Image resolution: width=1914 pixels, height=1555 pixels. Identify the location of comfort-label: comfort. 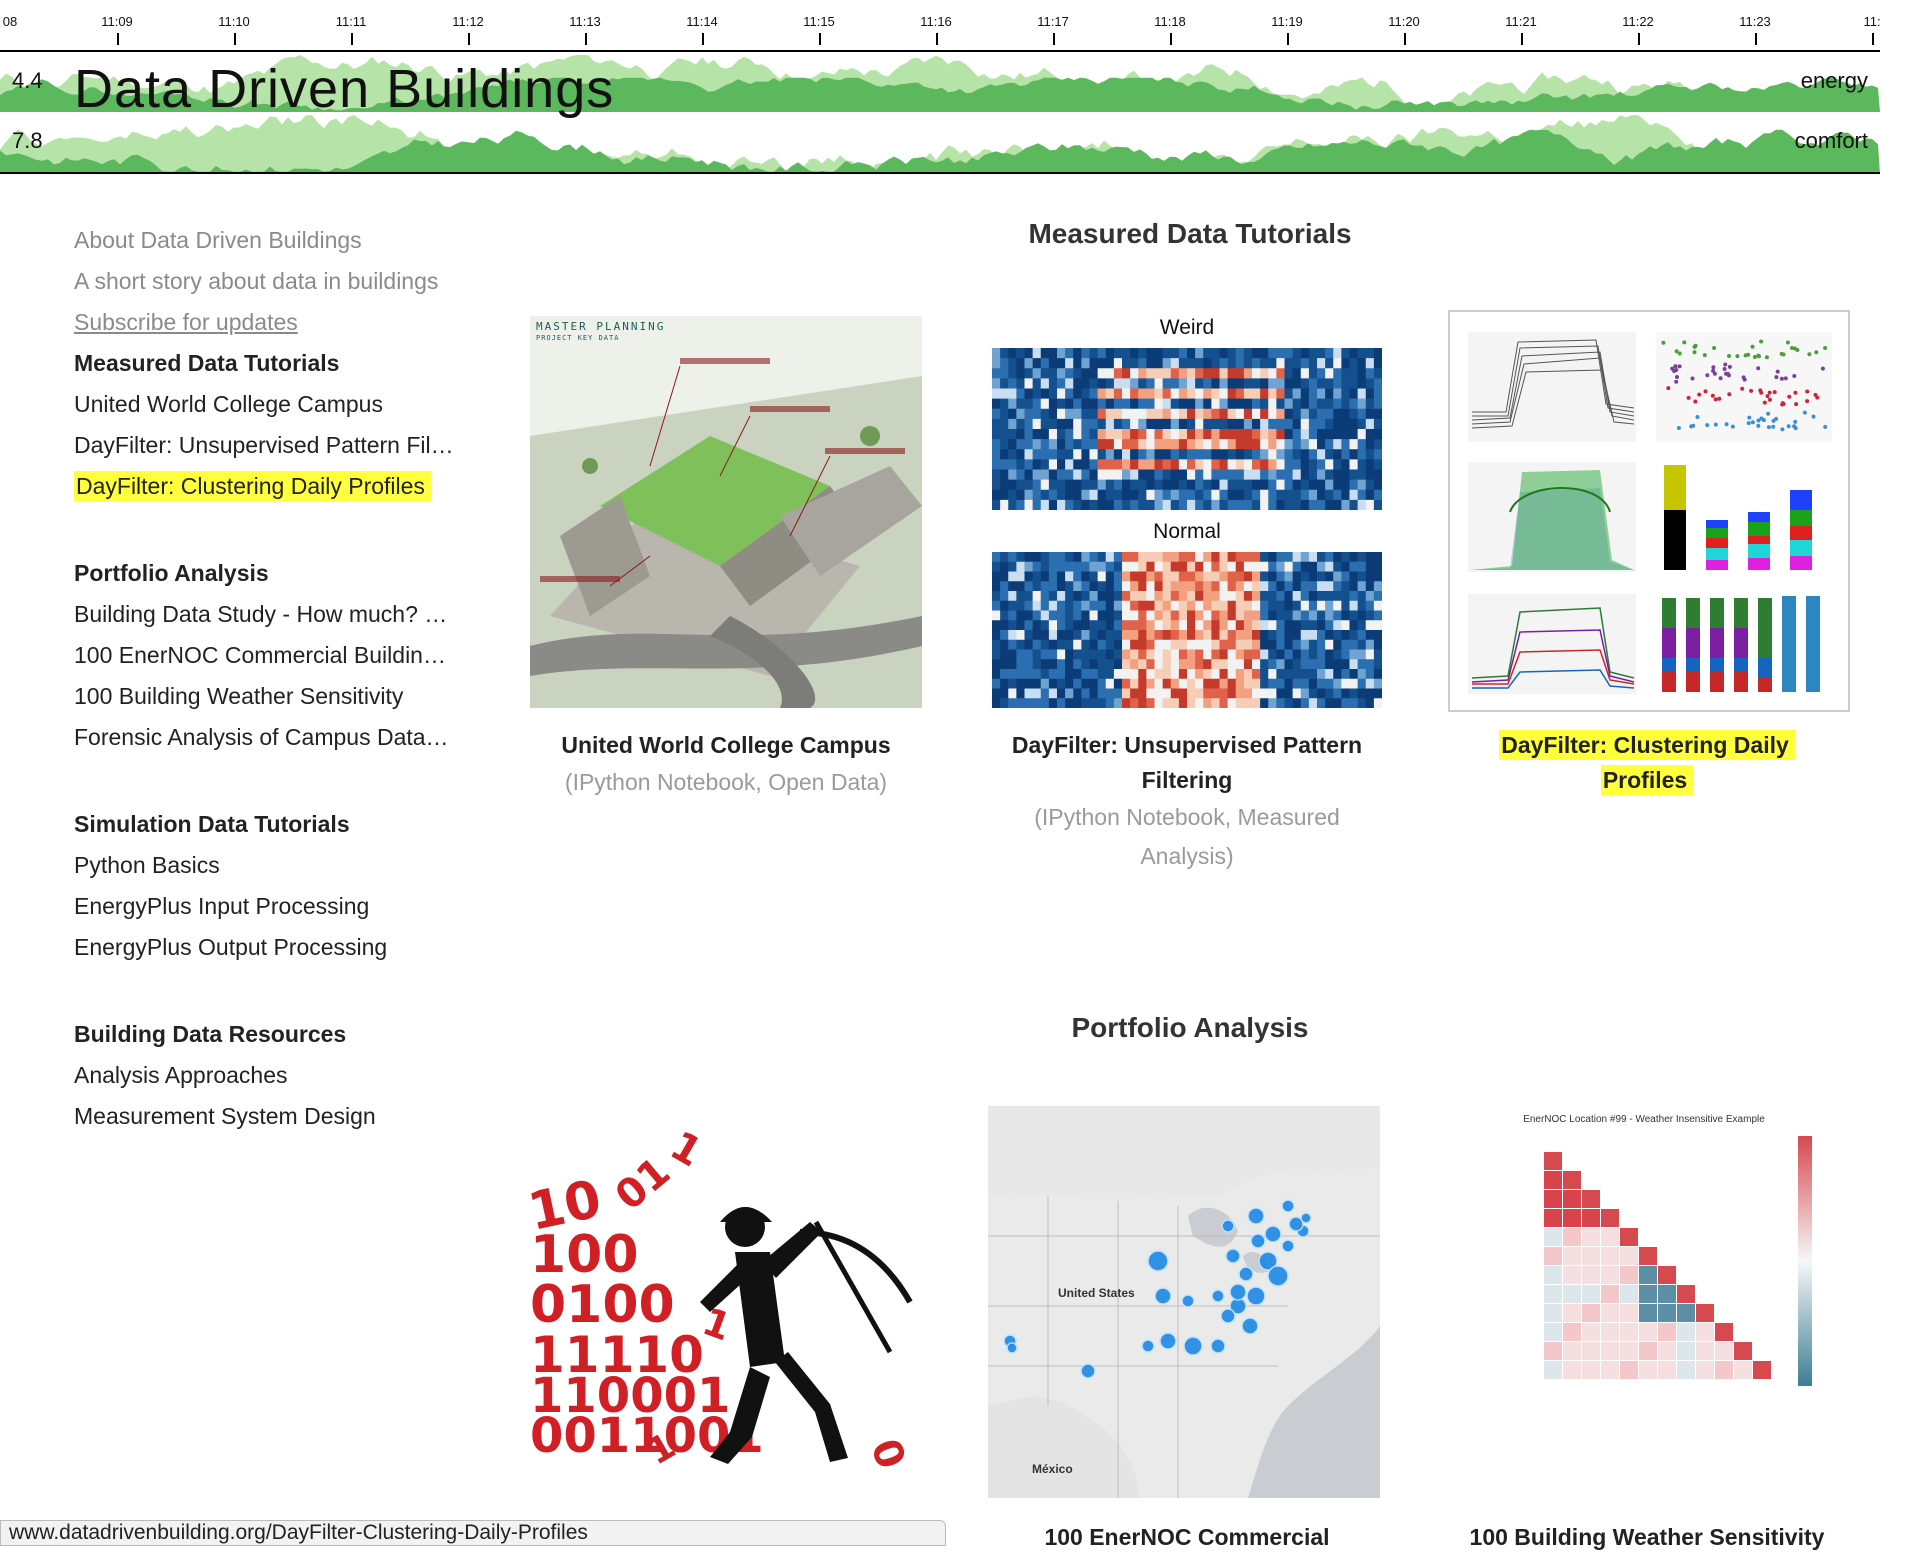
(1831, 140).